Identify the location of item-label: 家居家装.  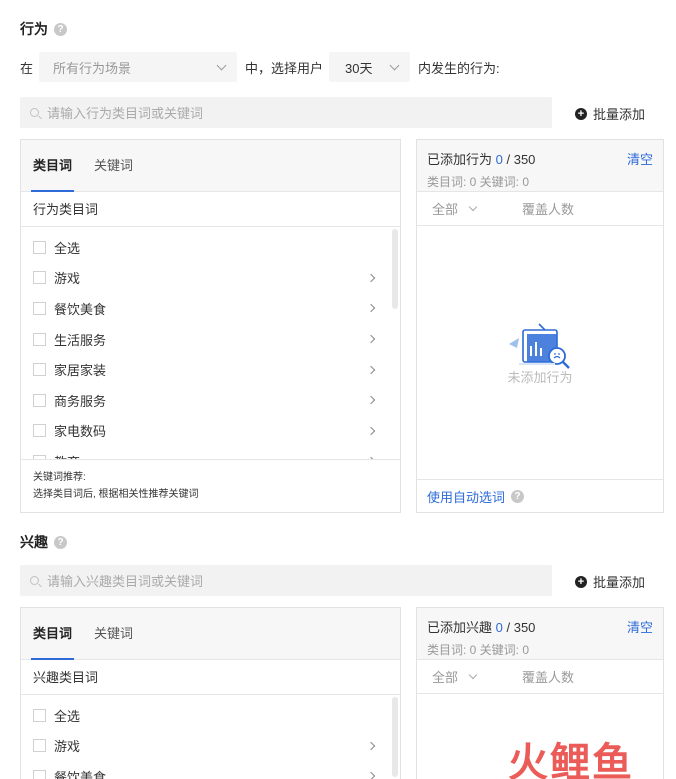
(80, 371).